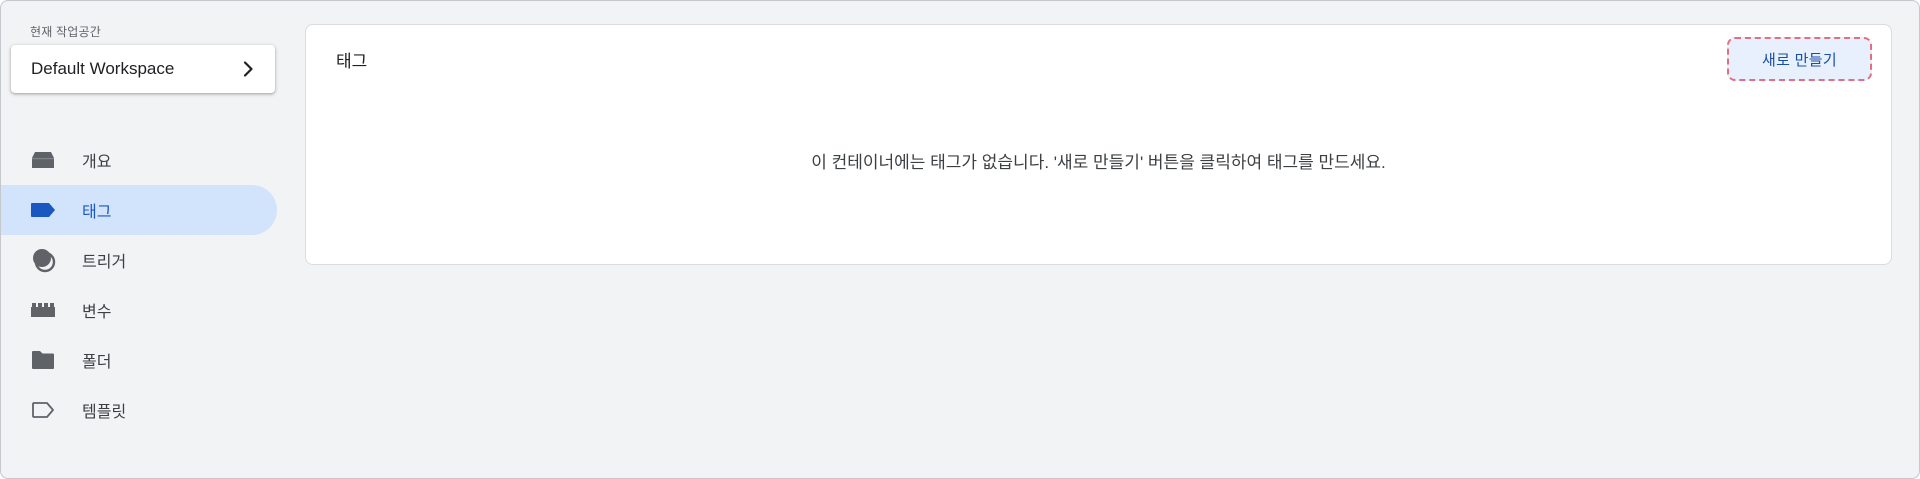  I want to click on workspace-selector: Default Workspace, so click(143, 69).